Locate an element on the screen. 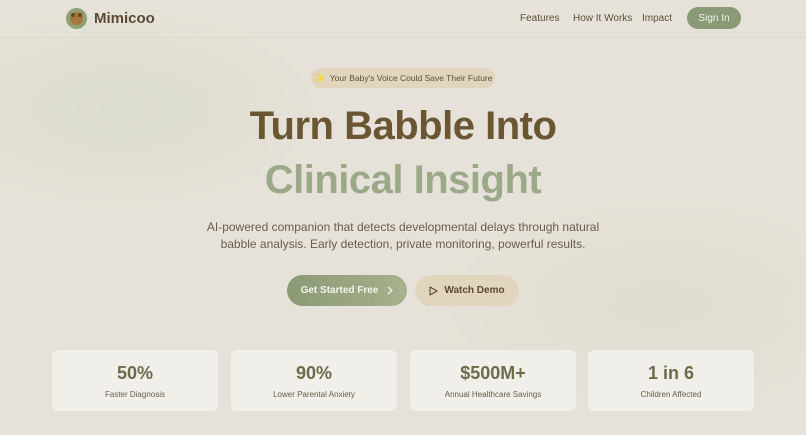 This screenshot has width=806, height=435. get-started-button: Get Started Free is located at coordinates (347, 290).